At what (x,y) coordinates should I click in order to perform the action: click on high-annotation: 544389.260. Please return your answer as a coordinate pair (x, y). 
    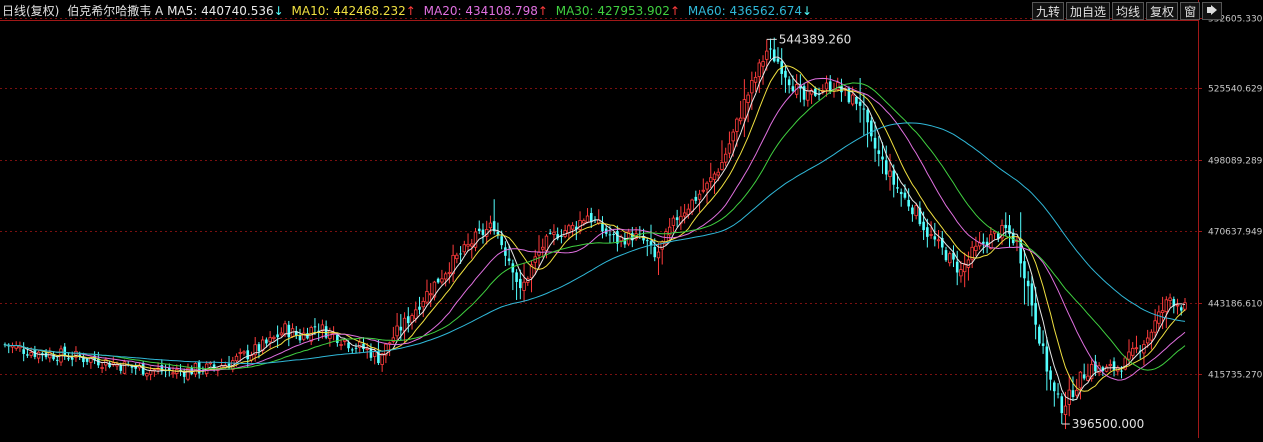
    Looking at the image, I should click on (815, 39).